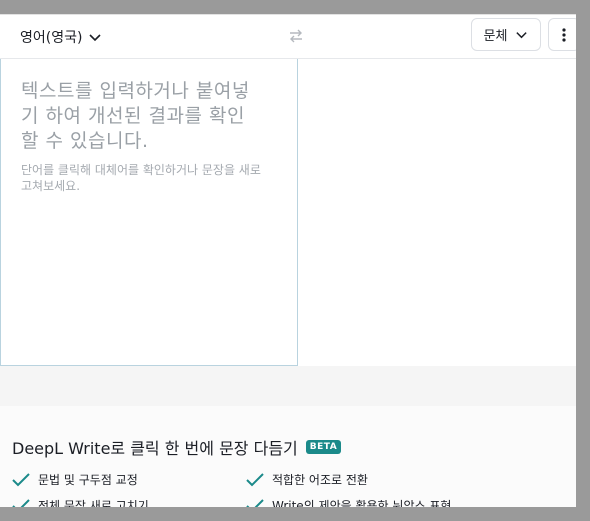  I want to click on style-label: 문체, so click(495, 36).